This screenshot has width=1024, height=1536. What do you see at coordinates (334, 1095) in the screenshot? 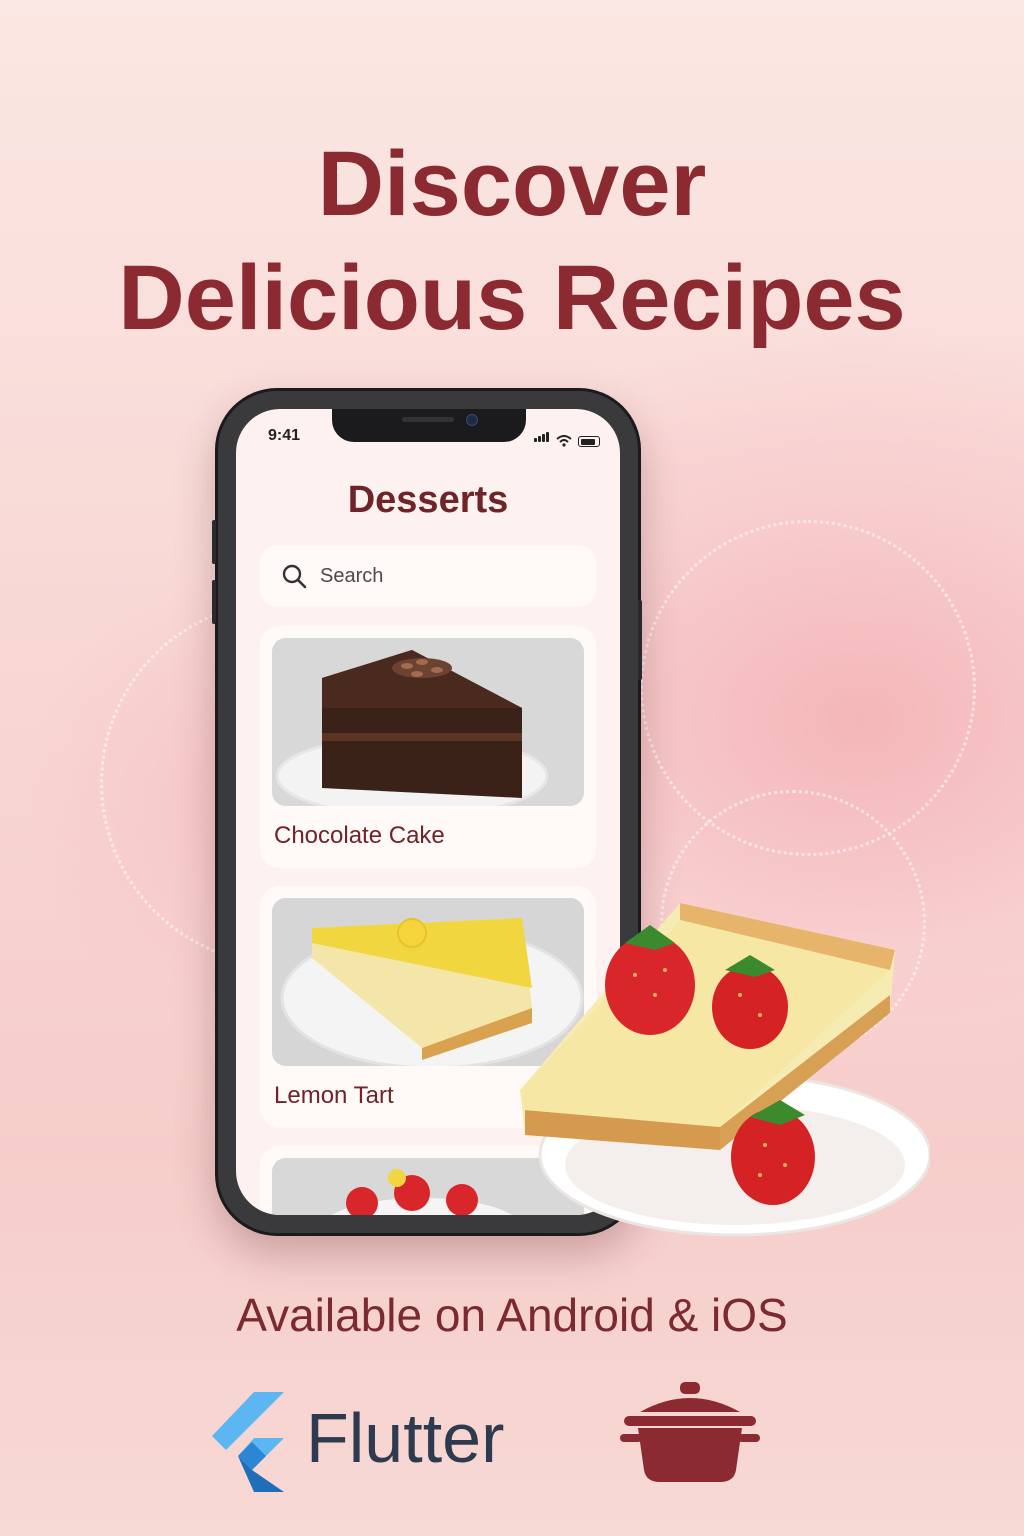
I see `recipe-title: Lemon Tart` at bounding box center [334, 1095].